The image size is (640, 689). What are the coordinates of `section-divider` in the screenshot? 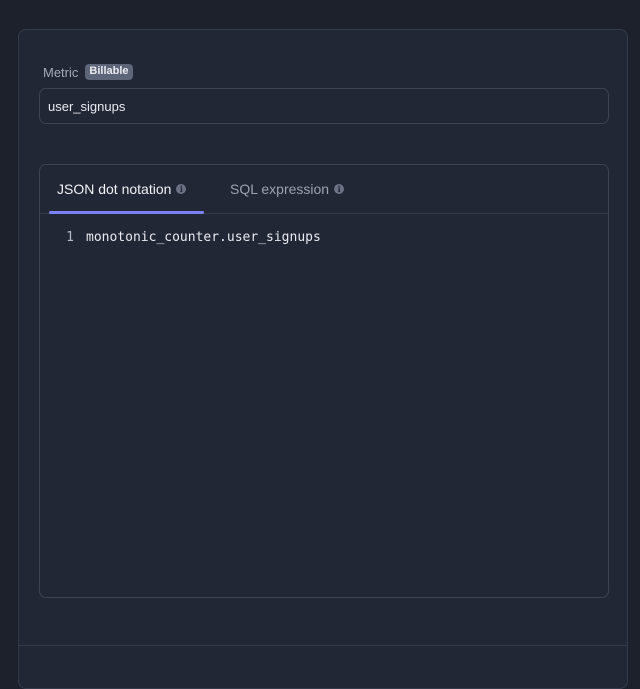 It's located at (323, 645).